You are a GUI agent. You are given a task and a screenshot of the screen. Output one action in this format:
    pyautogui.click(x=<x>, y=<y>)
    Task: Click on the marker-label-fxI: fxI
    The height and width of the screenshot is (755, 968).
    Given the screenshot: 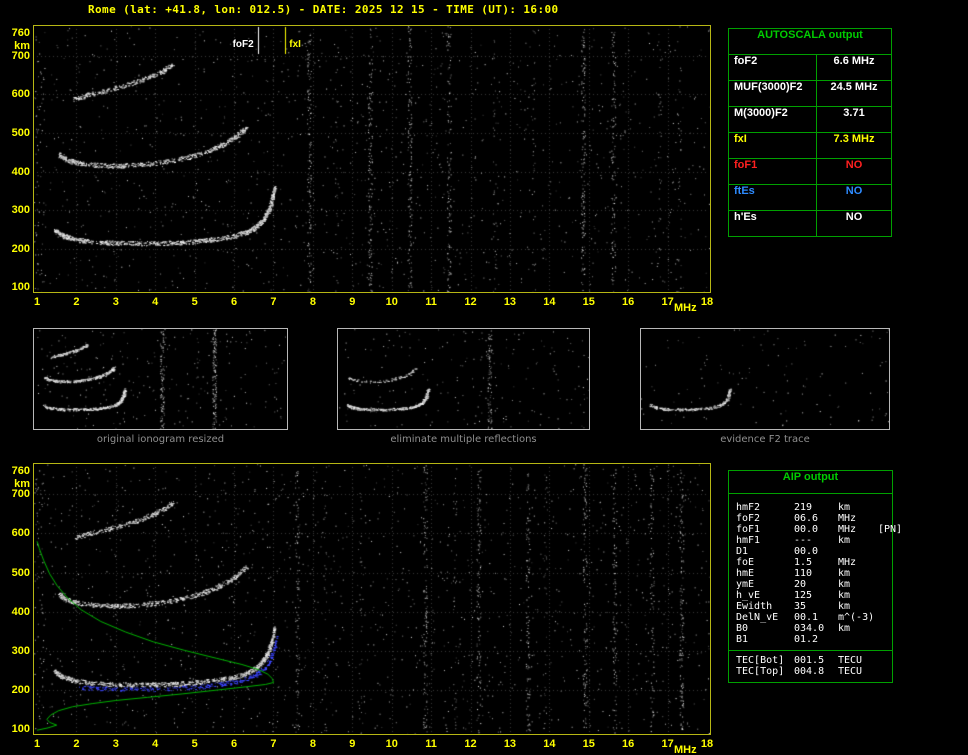 What is the action you would take?
    pyautogui.click(x=295, y=44)
    